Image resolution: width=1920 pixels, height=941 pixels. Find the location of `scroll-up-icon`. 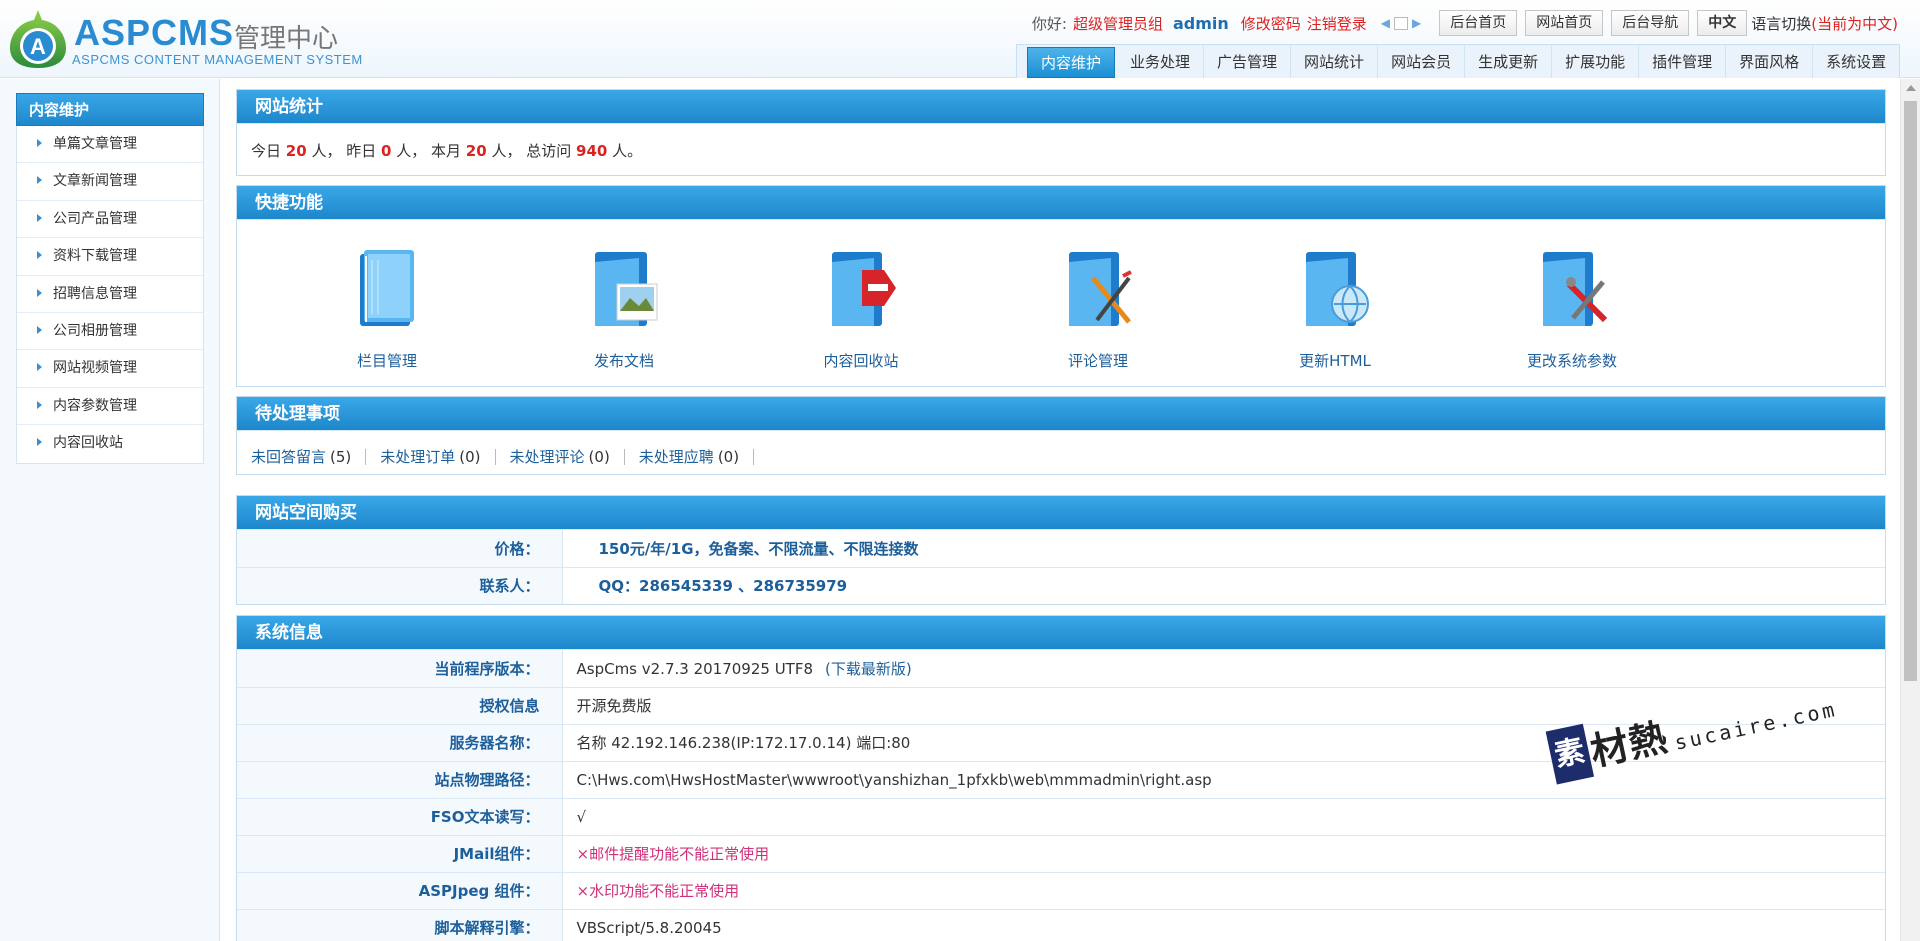

scroll-up-icon is located at coordinates (1911, 88).